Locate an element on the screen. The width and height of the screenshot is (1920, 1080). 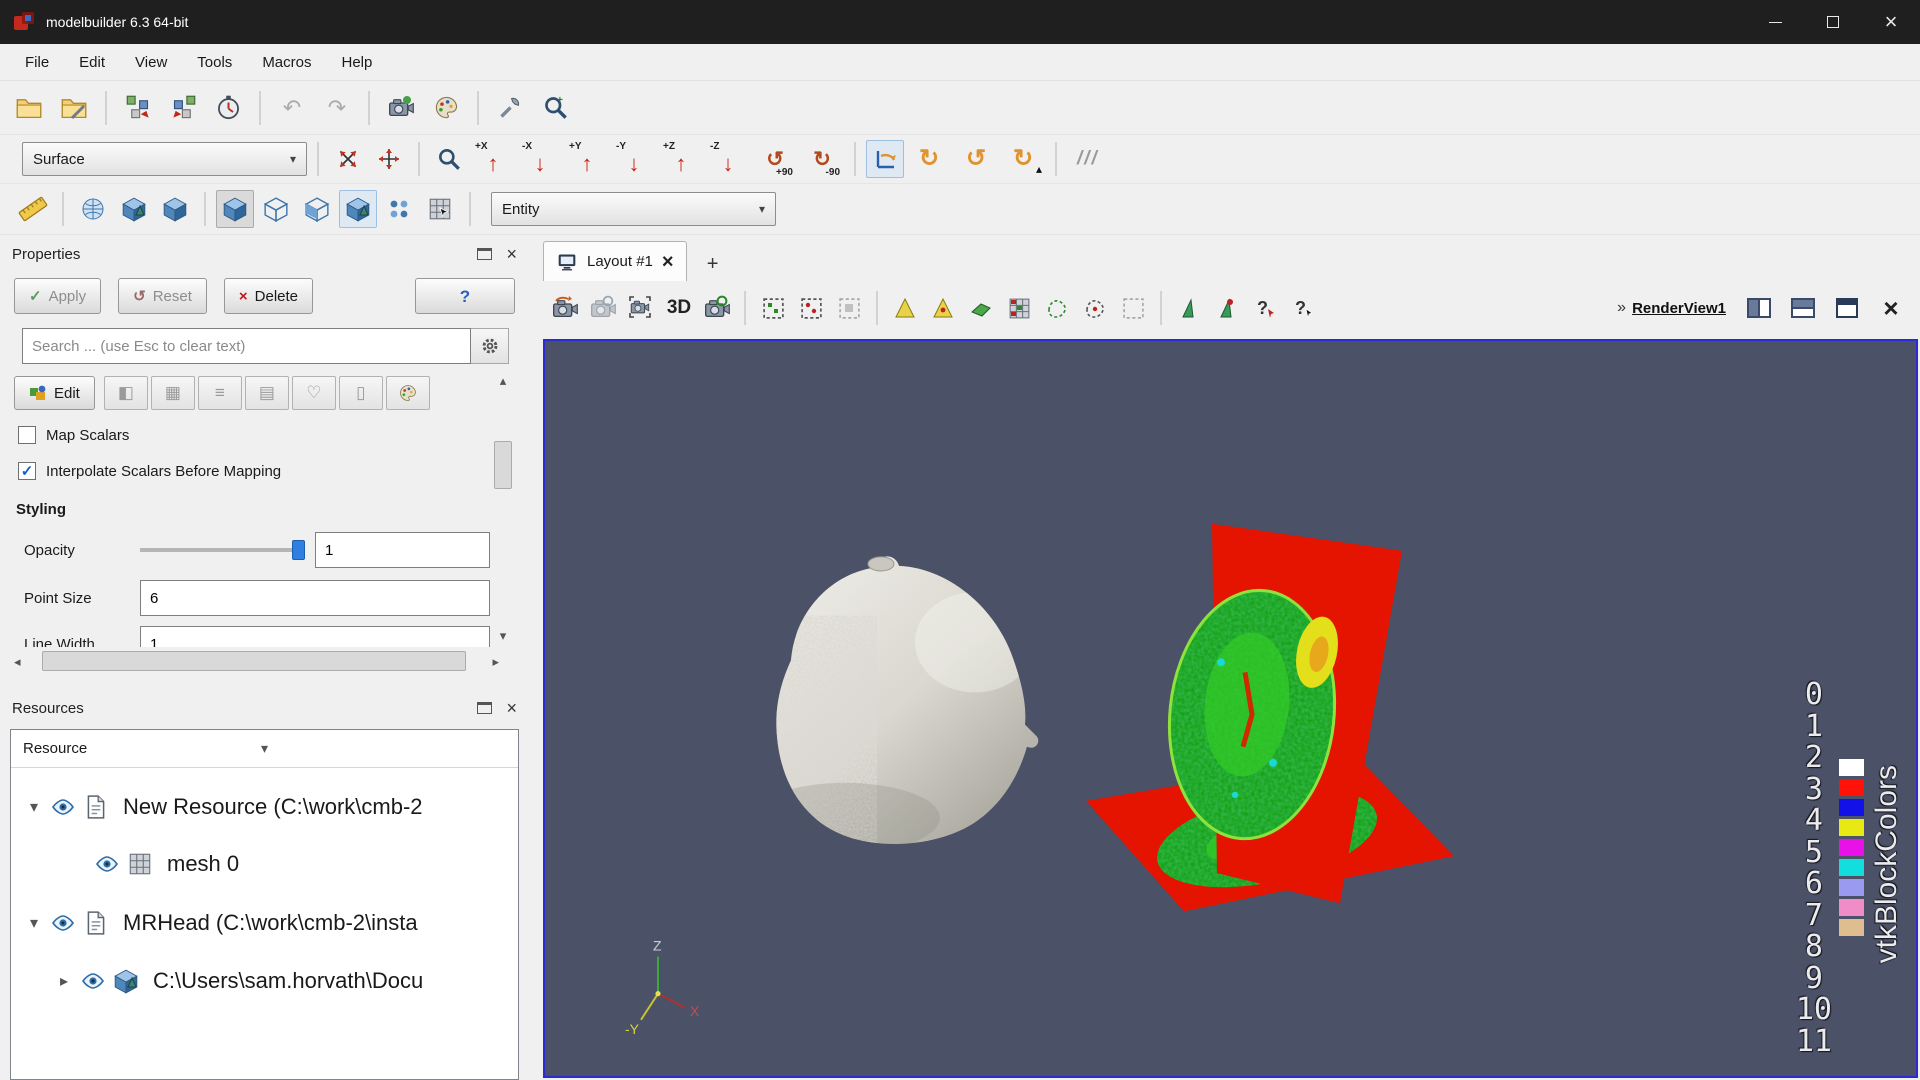
export-scene-button is located at coordinates (138, 108).